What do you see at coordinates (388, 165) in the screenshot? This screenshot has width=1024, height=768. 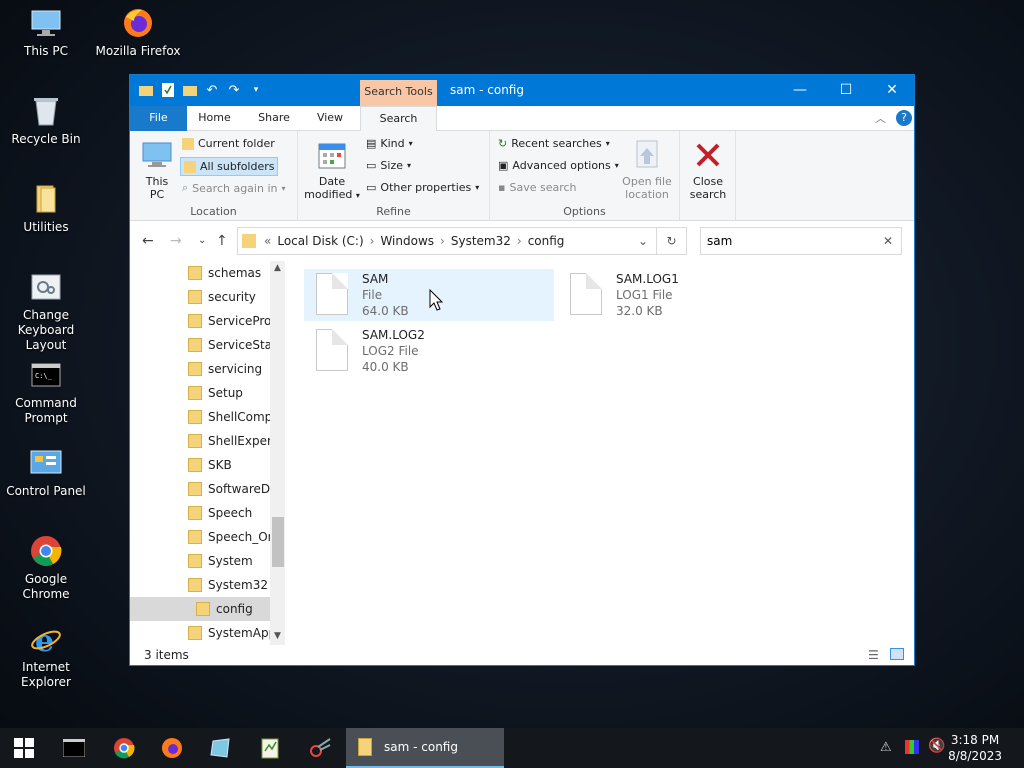 I see `size-button: ▭ Size ▾` at bounding box center [388, 165].